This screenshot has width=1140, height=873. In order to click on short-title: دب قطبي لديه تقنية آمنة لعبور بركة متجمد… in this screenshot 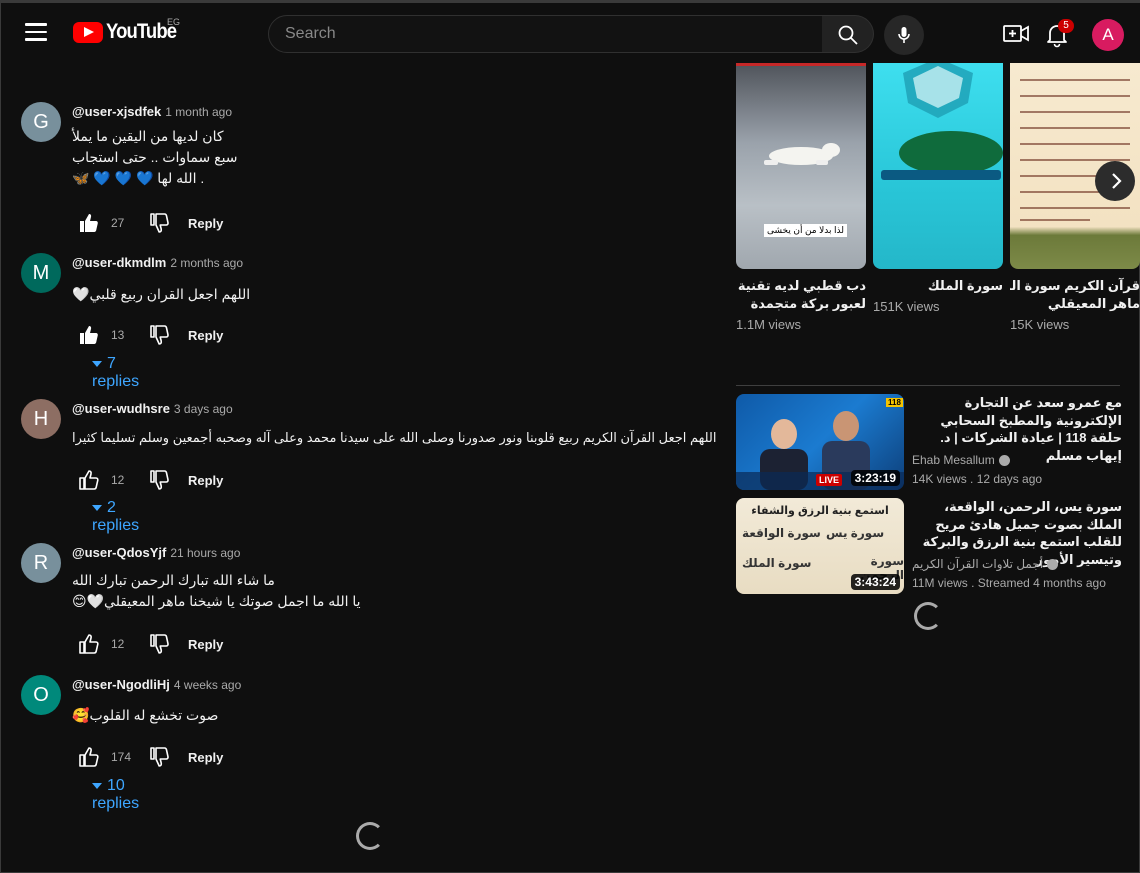, I will do `click(801, 295)`.